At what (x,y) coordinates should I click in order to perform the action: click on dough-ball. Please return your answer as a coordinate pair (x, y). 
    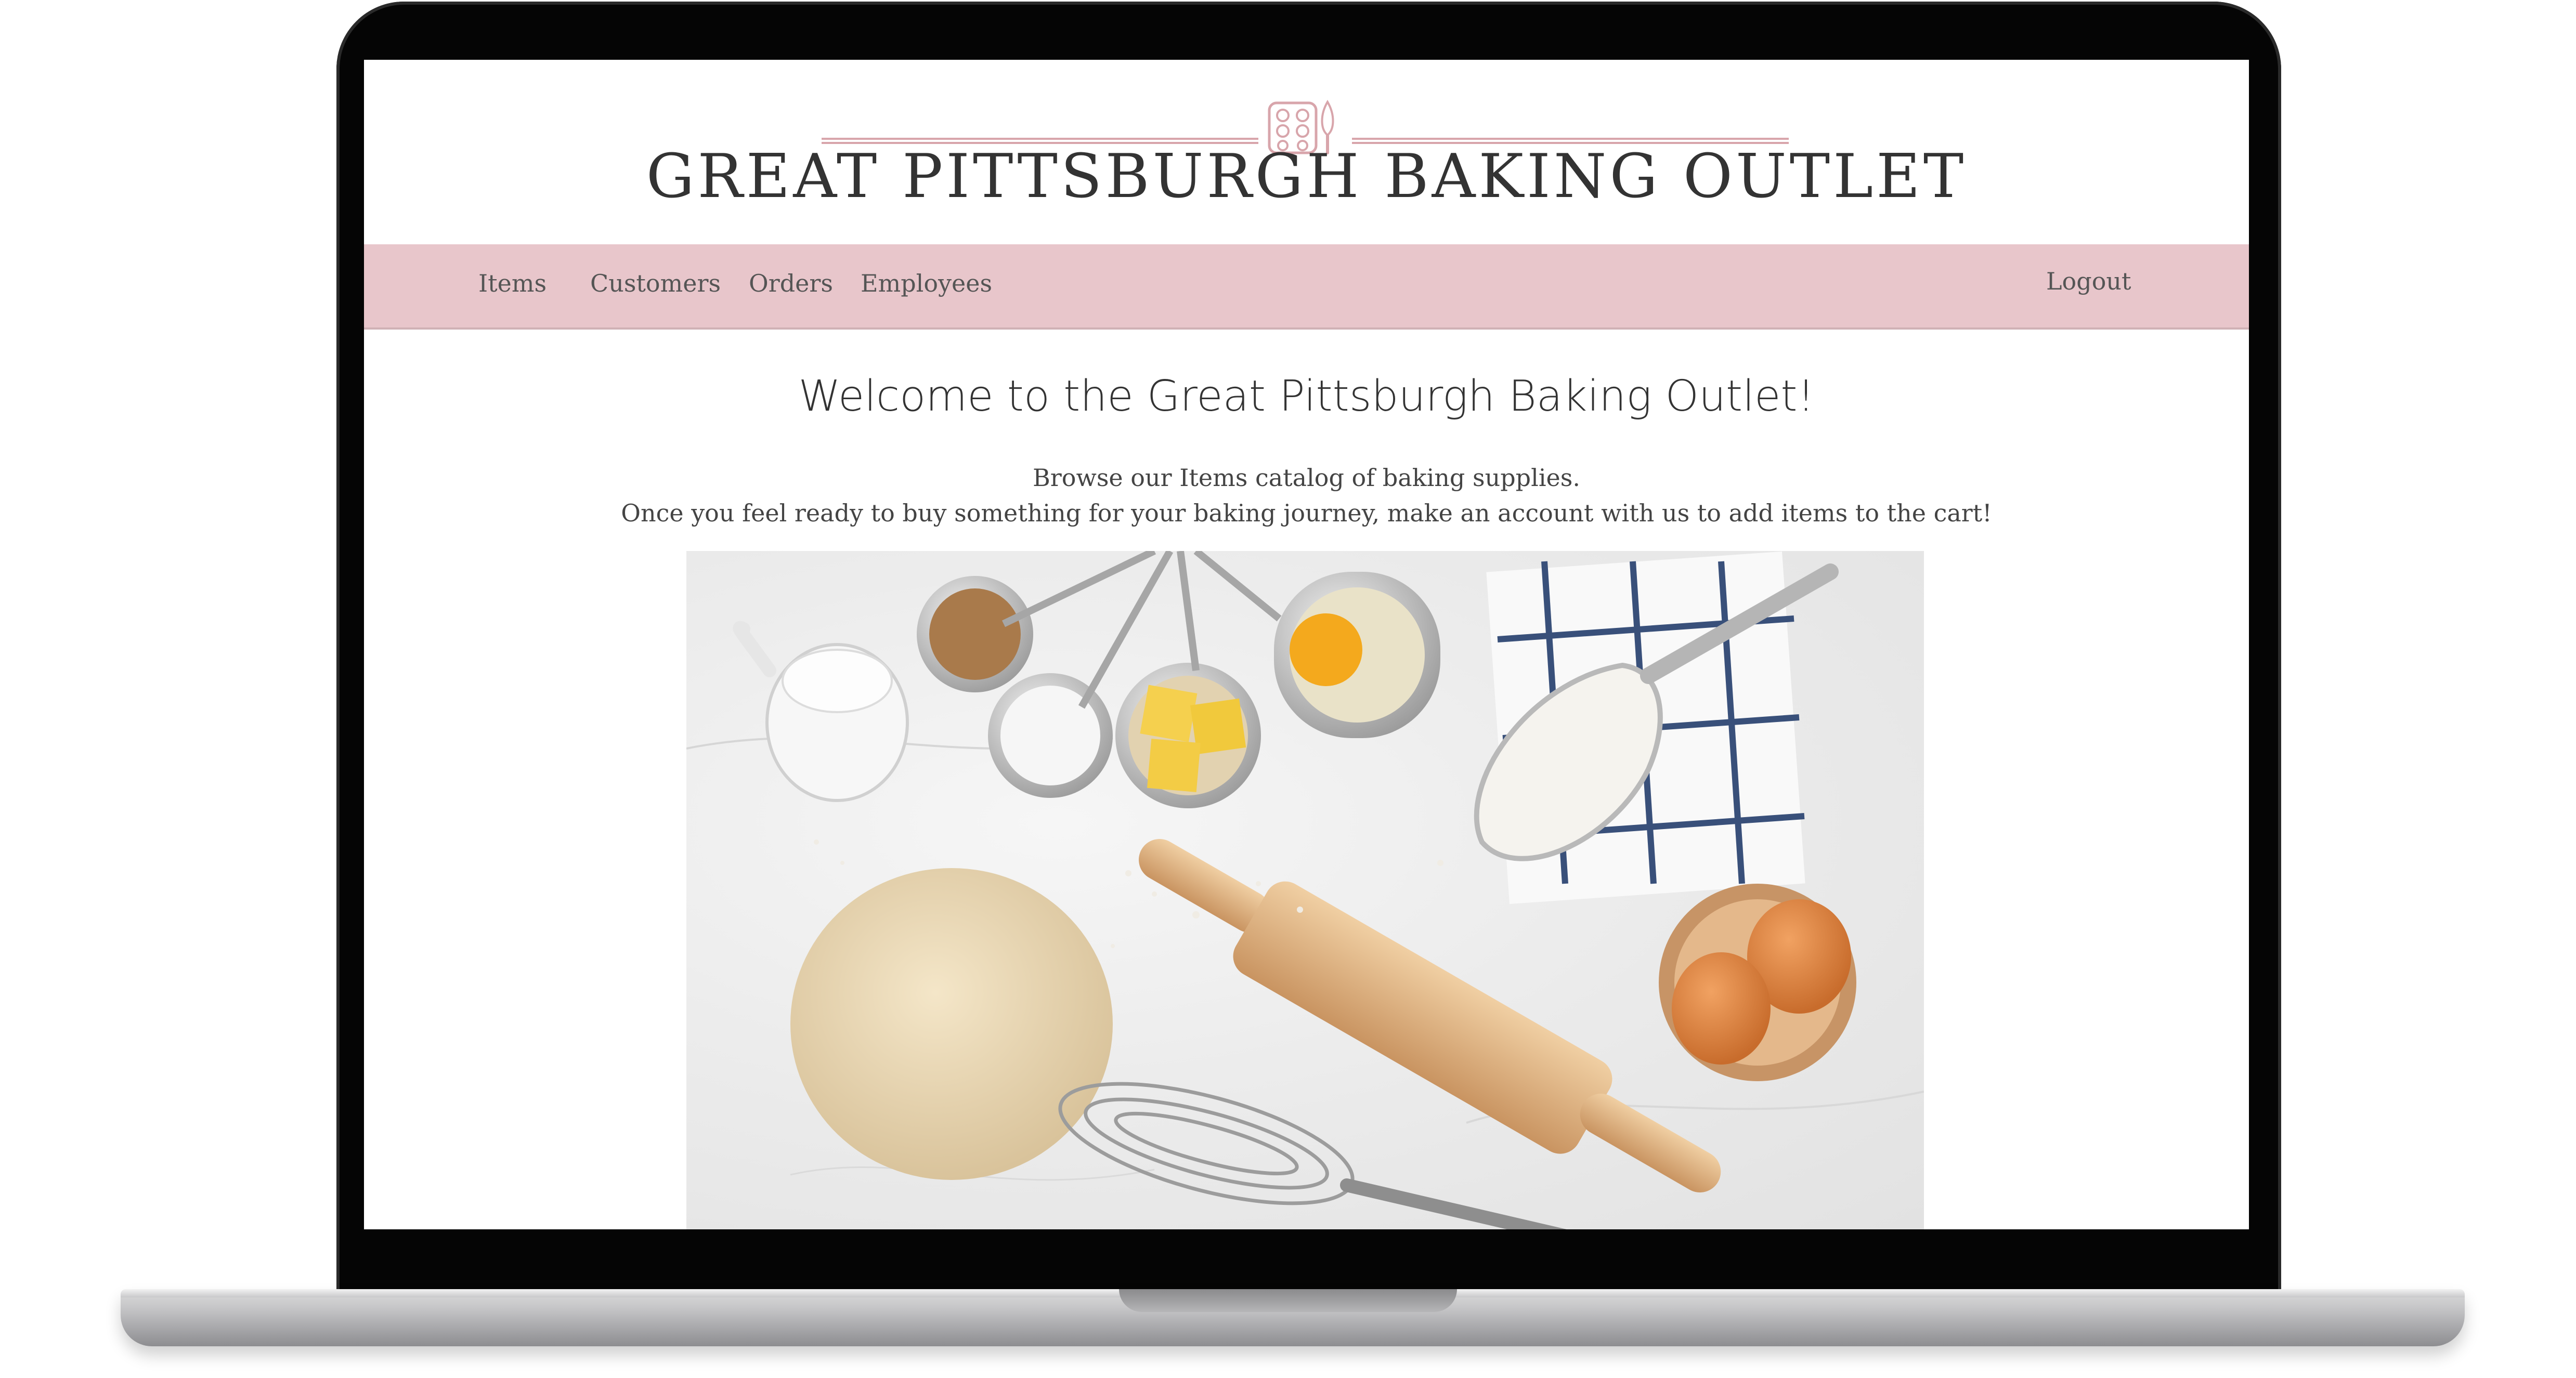
    Looking at the image, I should click on (951, 1024).